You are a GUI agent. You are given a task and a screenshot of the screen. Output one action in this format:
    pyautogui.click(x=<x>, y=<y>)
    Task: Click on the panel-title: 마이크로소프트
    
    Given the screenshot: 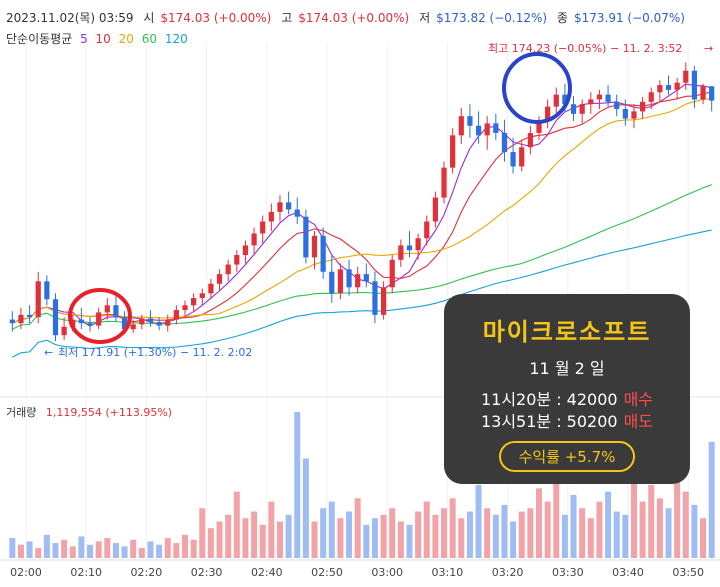 What is the action you would take?
    pyautogui.click(x=567, y=332)
    